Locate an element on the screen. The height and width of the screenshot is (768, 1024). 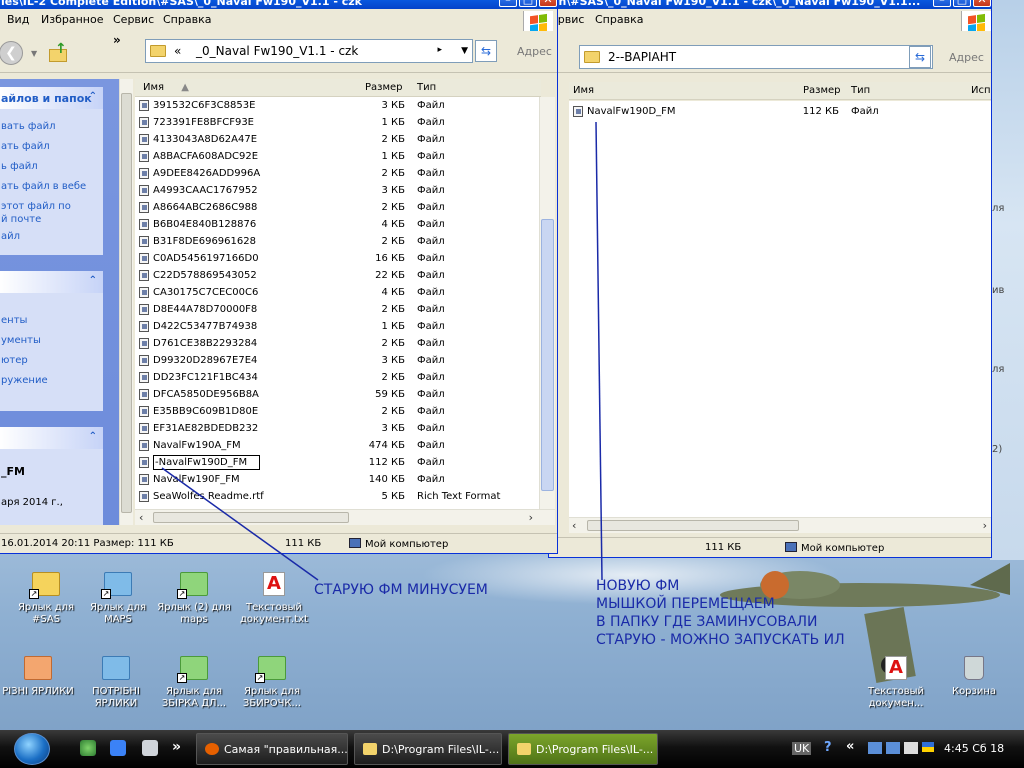
sidebar-place: енты is located at coordinates (14, 320).